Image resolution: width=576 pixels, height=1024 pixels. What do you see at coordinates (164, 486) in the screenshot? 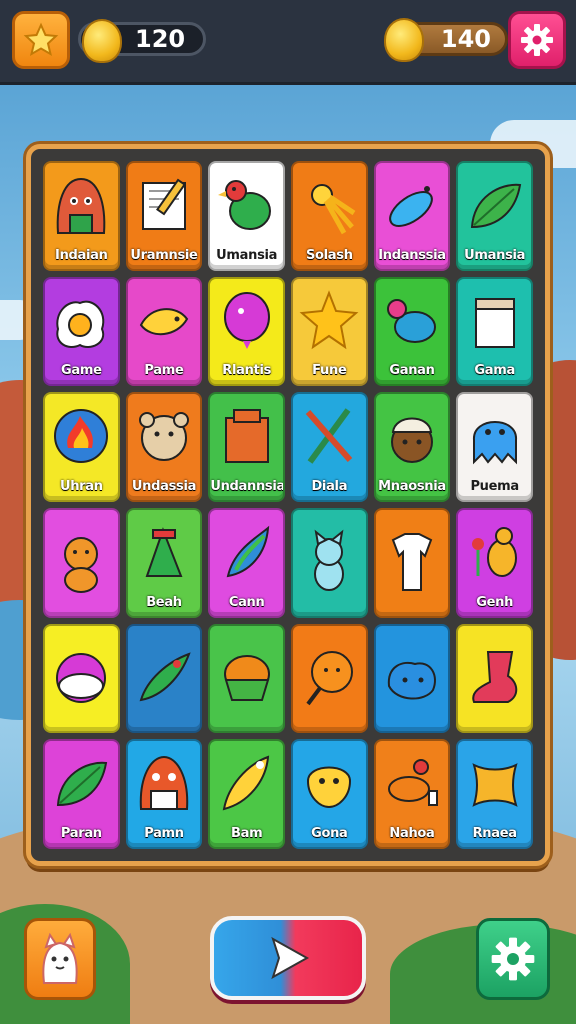
I see `tile-label: Undassia` at bounding box center [164, 486].